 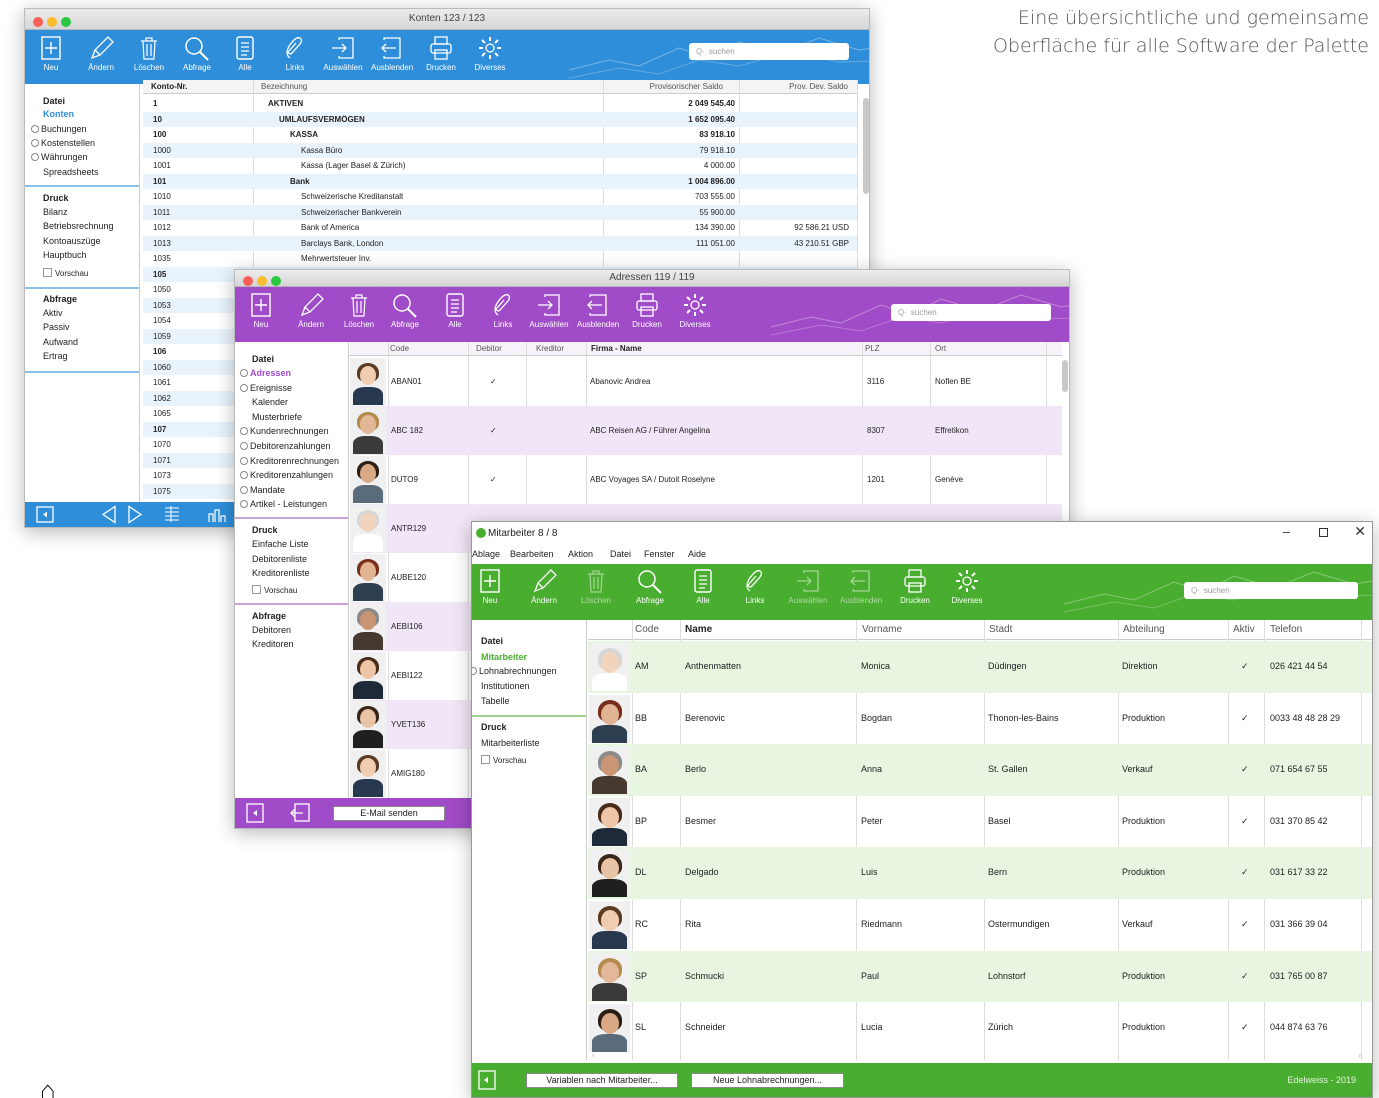 I want to click on column-header: Bezeichnung, so click(x=411, y=86).